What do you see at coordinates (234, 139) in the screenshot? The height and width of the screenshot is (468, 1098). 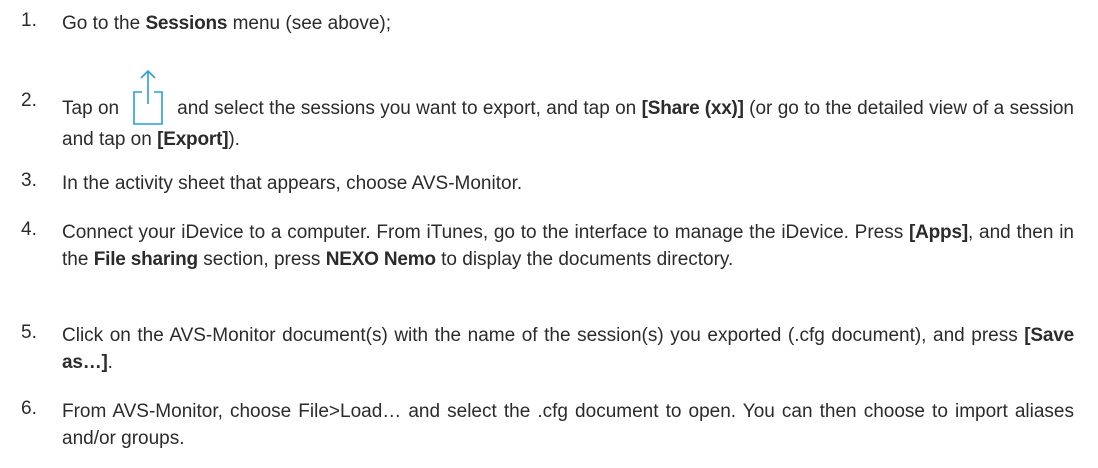 I see `text-fragment: ).` at bounding box center [234, 139].